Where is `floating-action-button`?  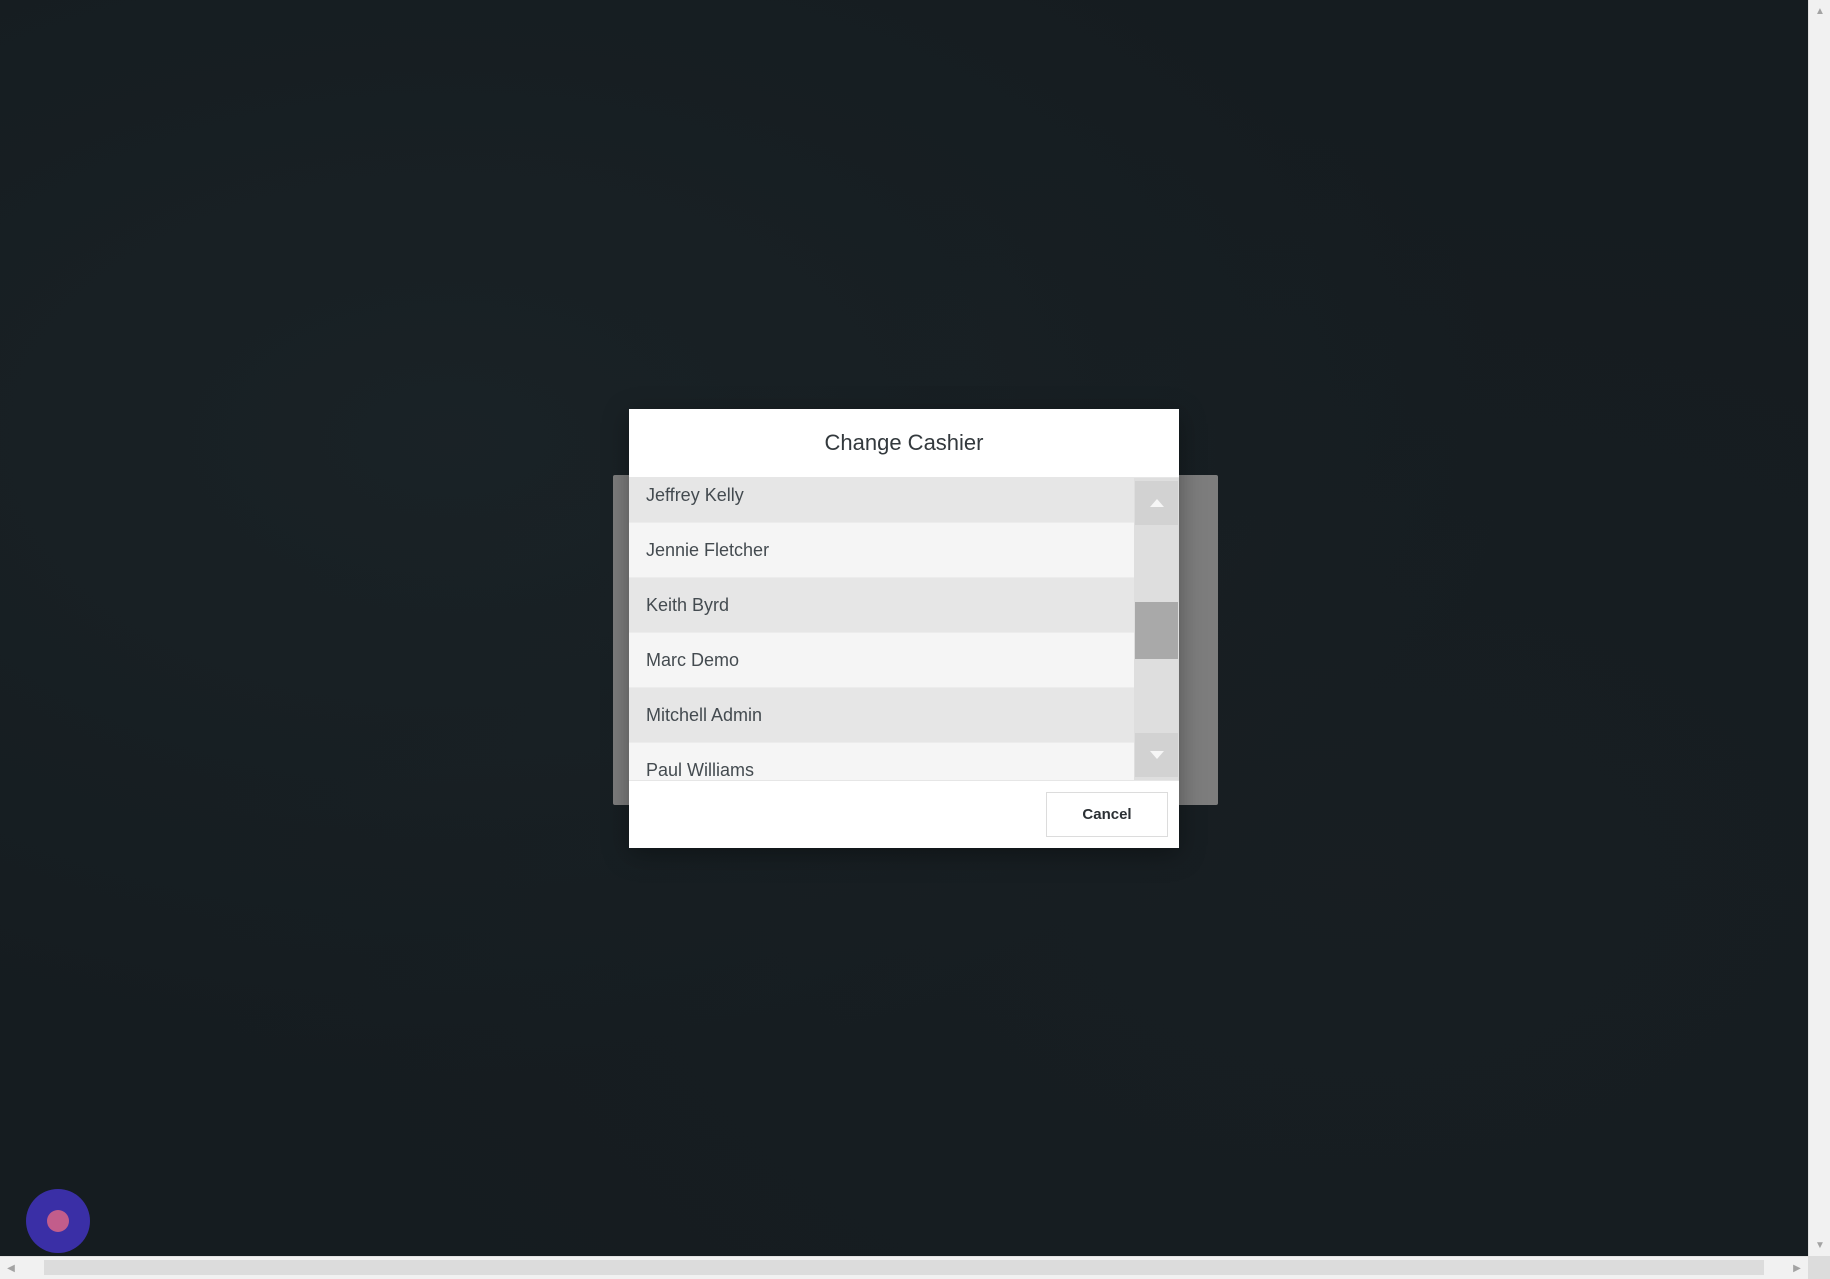 floating-action-button is located at coordinates (58, 1221).